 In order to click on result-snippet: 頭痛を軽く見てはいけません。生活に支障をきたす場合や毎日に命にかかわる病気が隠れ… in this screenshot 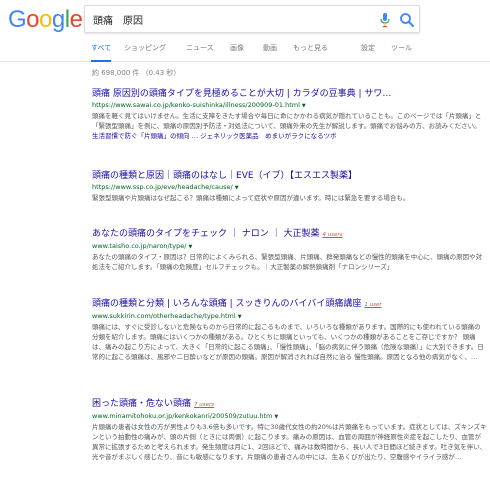, I will do `click(287, 121)`.